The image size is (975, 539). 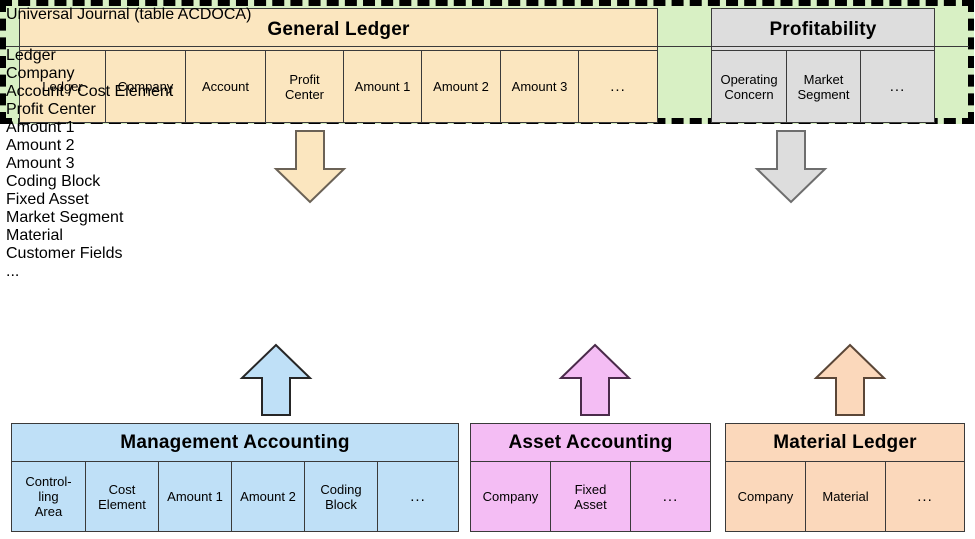 What do you see at coordinates (51, 109) in the screenshot?
I see `uj-col-profit-center: Profit Center` at bounding box center [51, 109].